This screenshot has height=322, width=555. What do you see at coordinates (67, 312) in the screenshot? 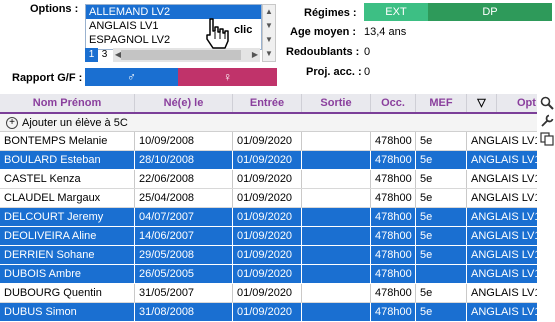
I see `cell-name: DUBUS Simon` at bounding box center [67, 312].